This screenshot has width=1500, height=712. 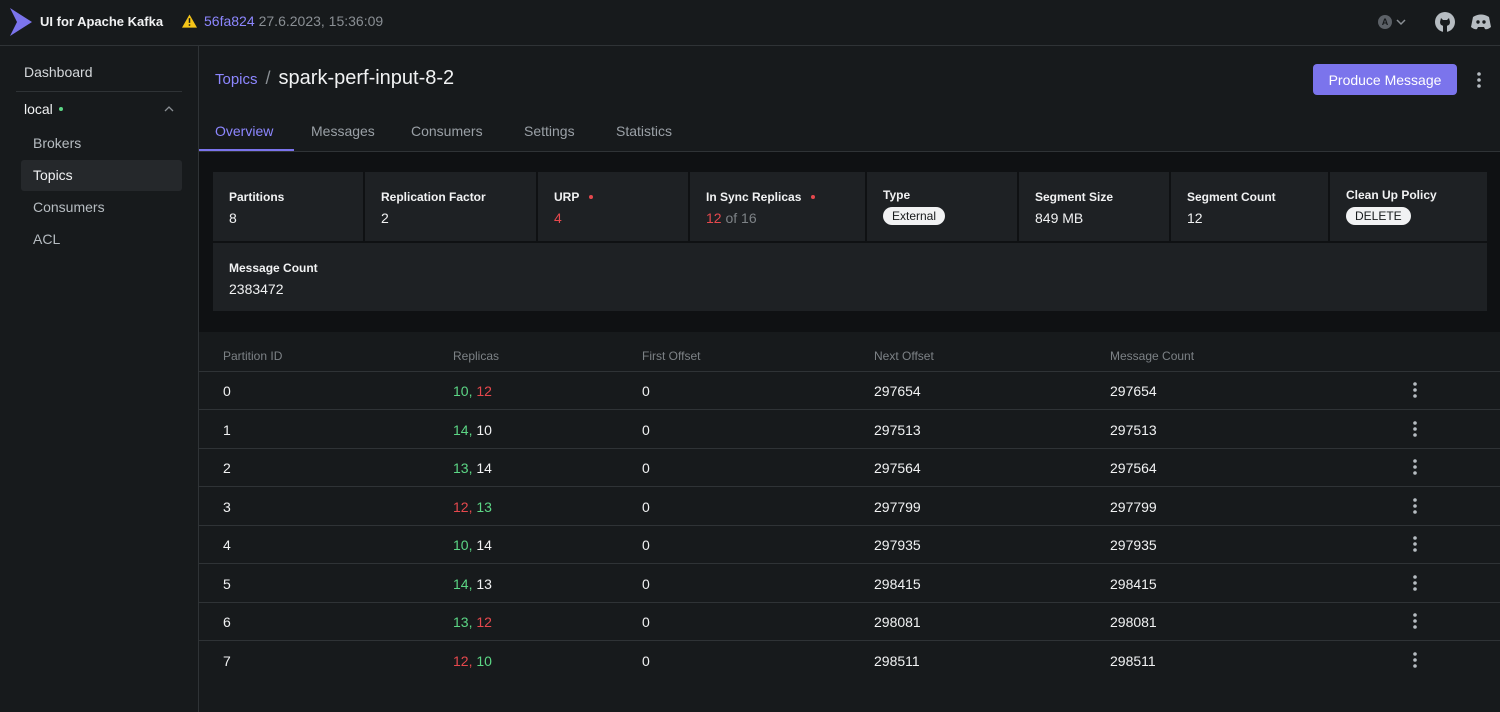 I want to click on replicas: 13, 12, so click(x=472, y=622).